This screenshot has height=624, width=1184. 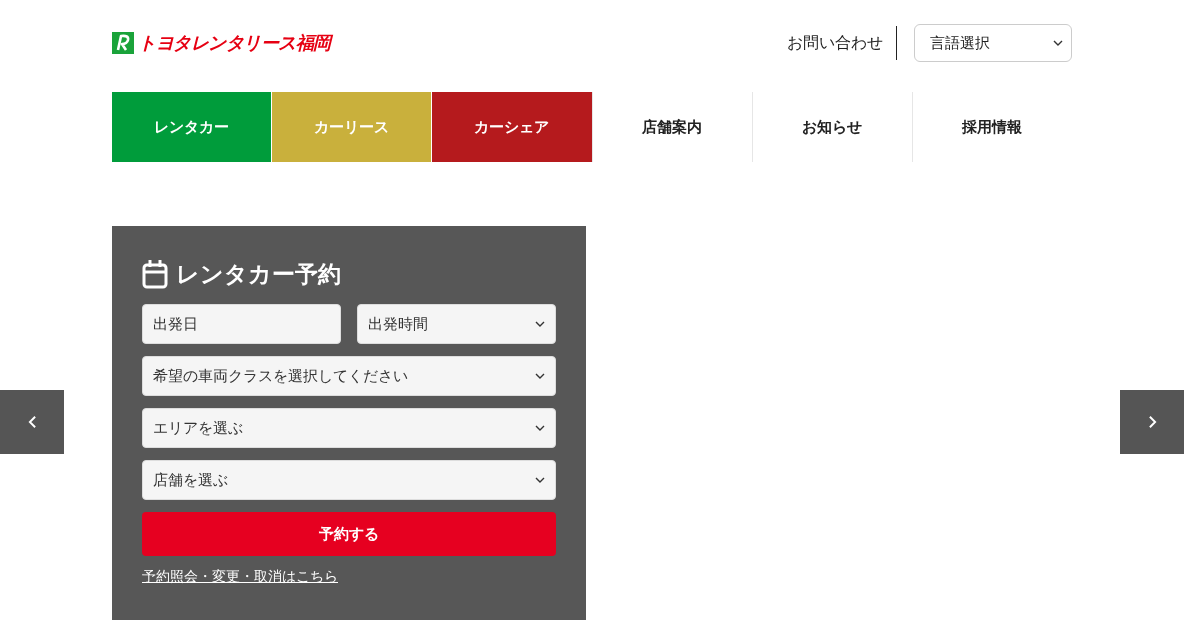 What do you see at coordinates (993, 43) in the screenshot?
I see `language-select: 言語選択` at bounding box center [993, 43].